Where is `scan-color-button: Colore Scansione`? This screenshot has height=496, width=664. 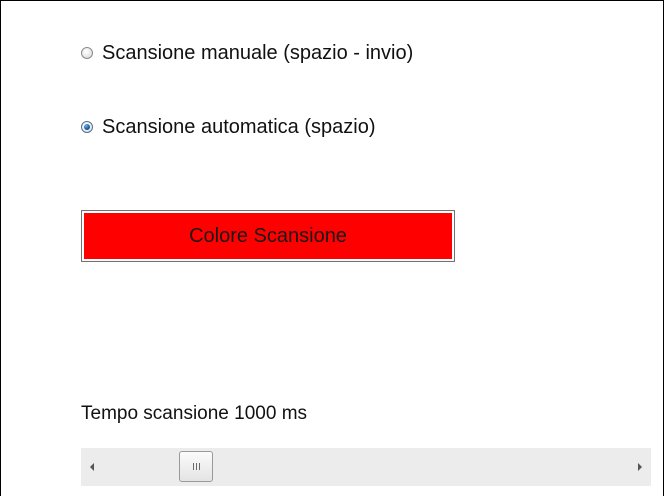 scan-color-button: Colore Scansione is located at coordinates (268, 236).